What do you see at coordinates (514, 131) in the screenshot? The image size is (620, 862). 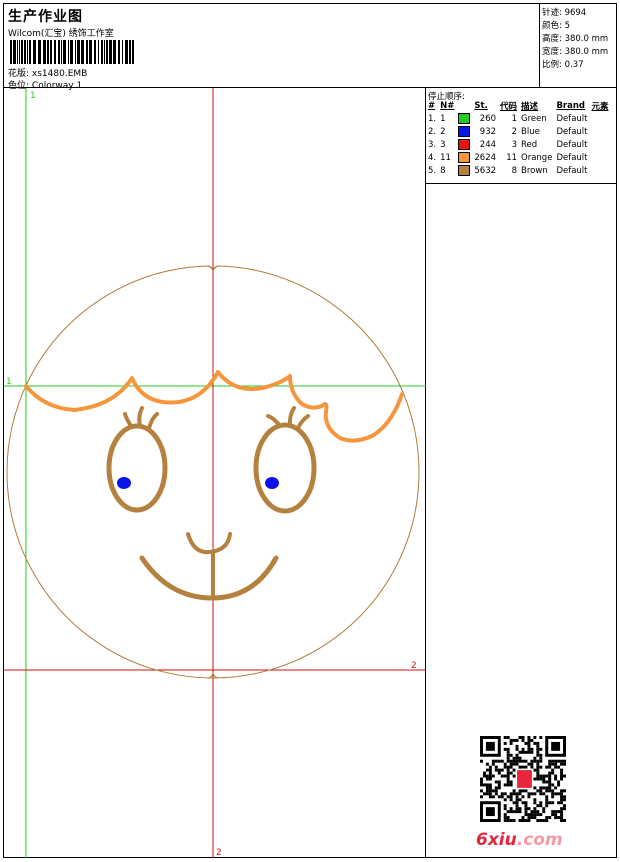 I see `cell-code: 2` at bounding box center [514, 131].